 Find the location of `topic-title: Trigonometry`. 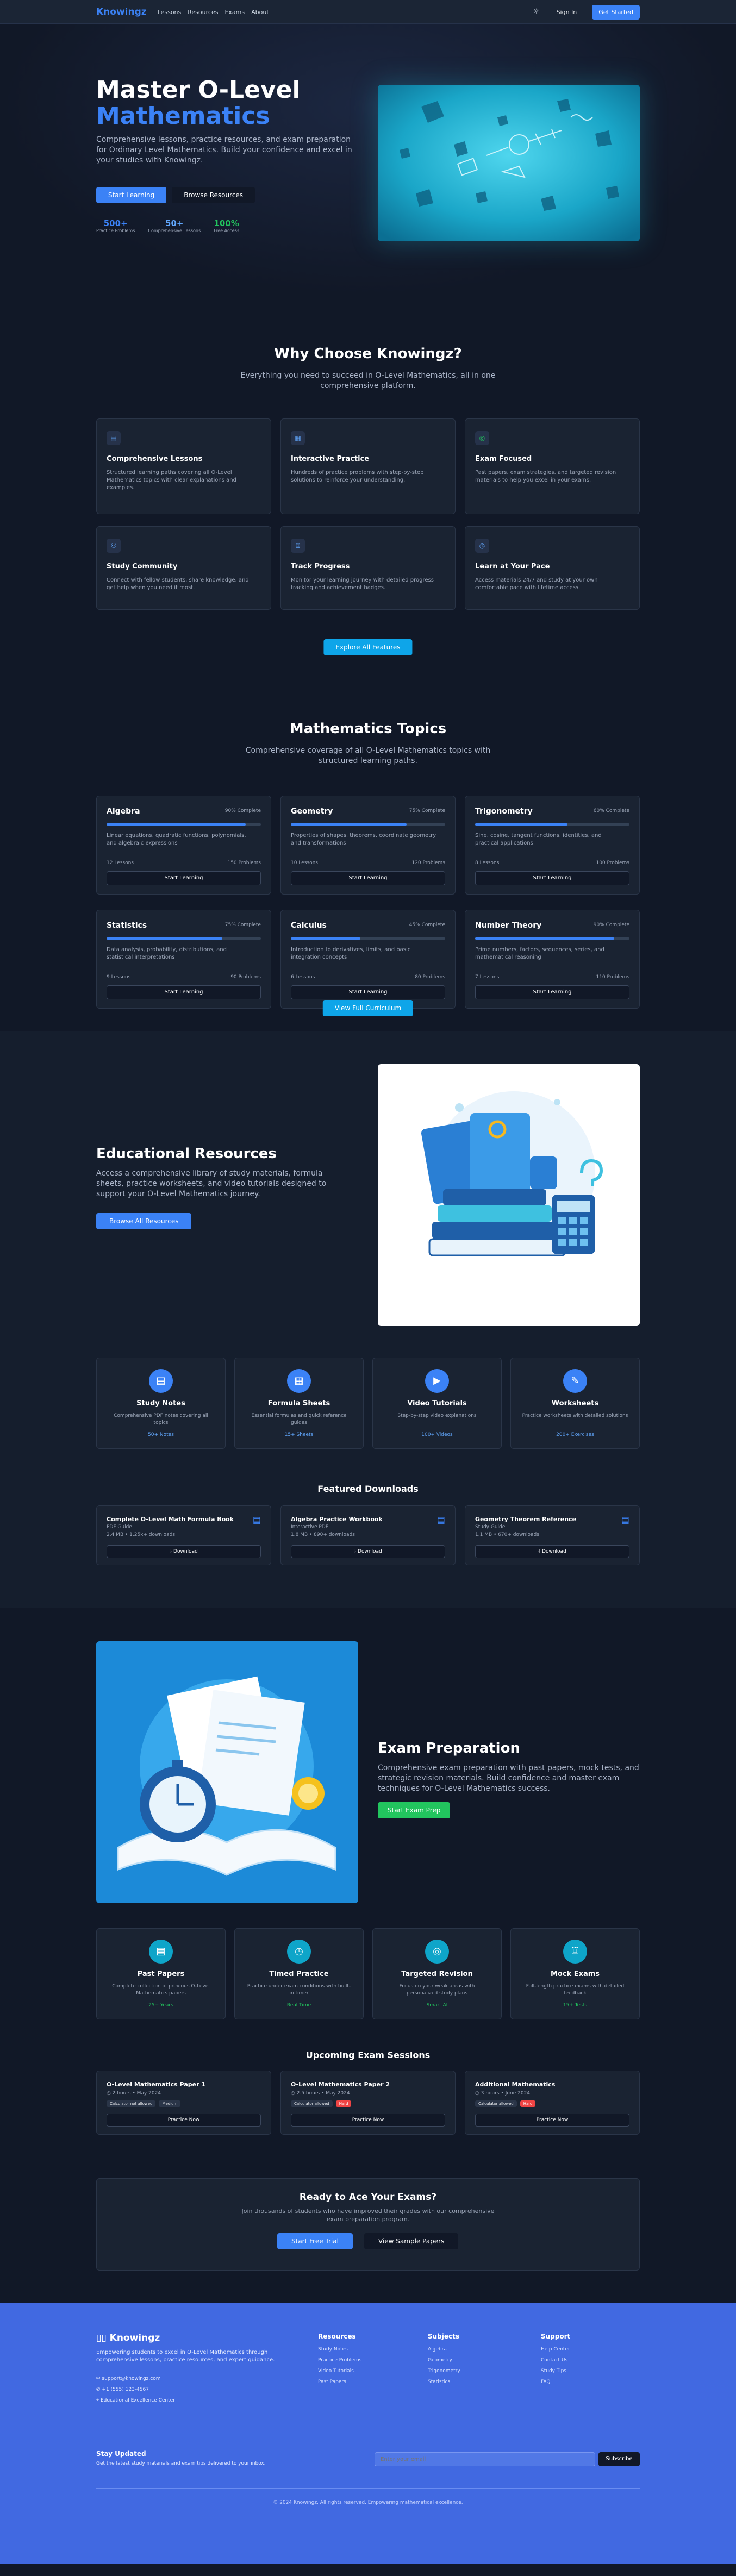

topic-title: Trigonometry is located at coordinates (504, 811).